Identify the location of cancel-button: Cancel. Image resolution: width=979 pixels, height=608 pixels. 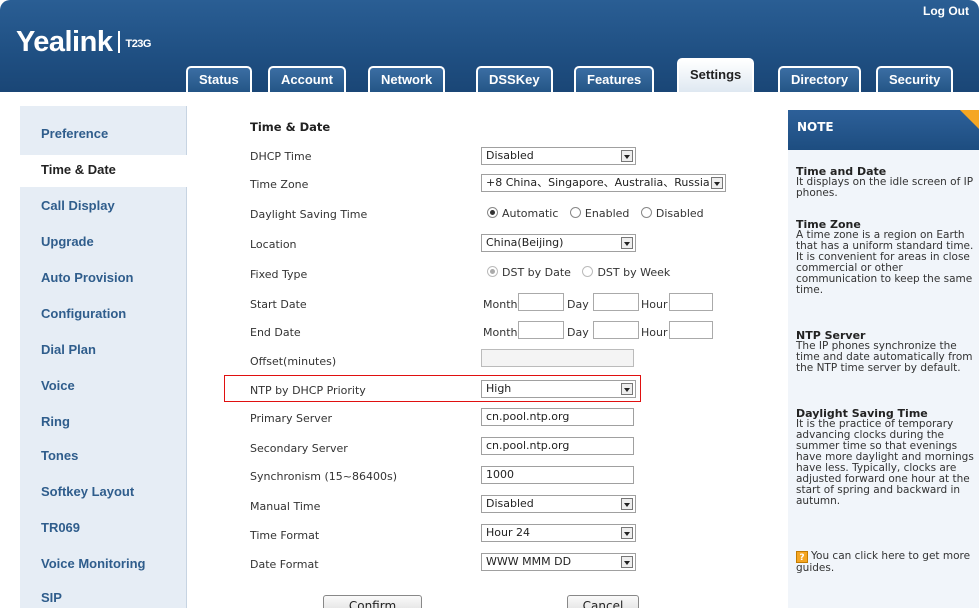
(603, 601).